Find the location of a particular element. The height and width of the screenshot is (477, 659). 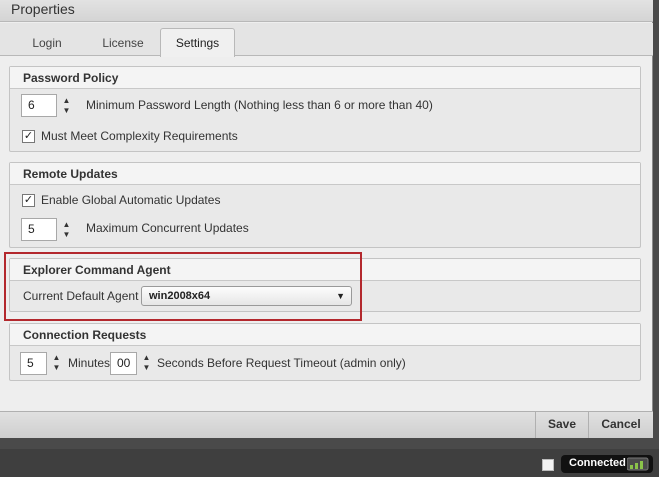

save-button: Save is located at coordinates (561, 425).